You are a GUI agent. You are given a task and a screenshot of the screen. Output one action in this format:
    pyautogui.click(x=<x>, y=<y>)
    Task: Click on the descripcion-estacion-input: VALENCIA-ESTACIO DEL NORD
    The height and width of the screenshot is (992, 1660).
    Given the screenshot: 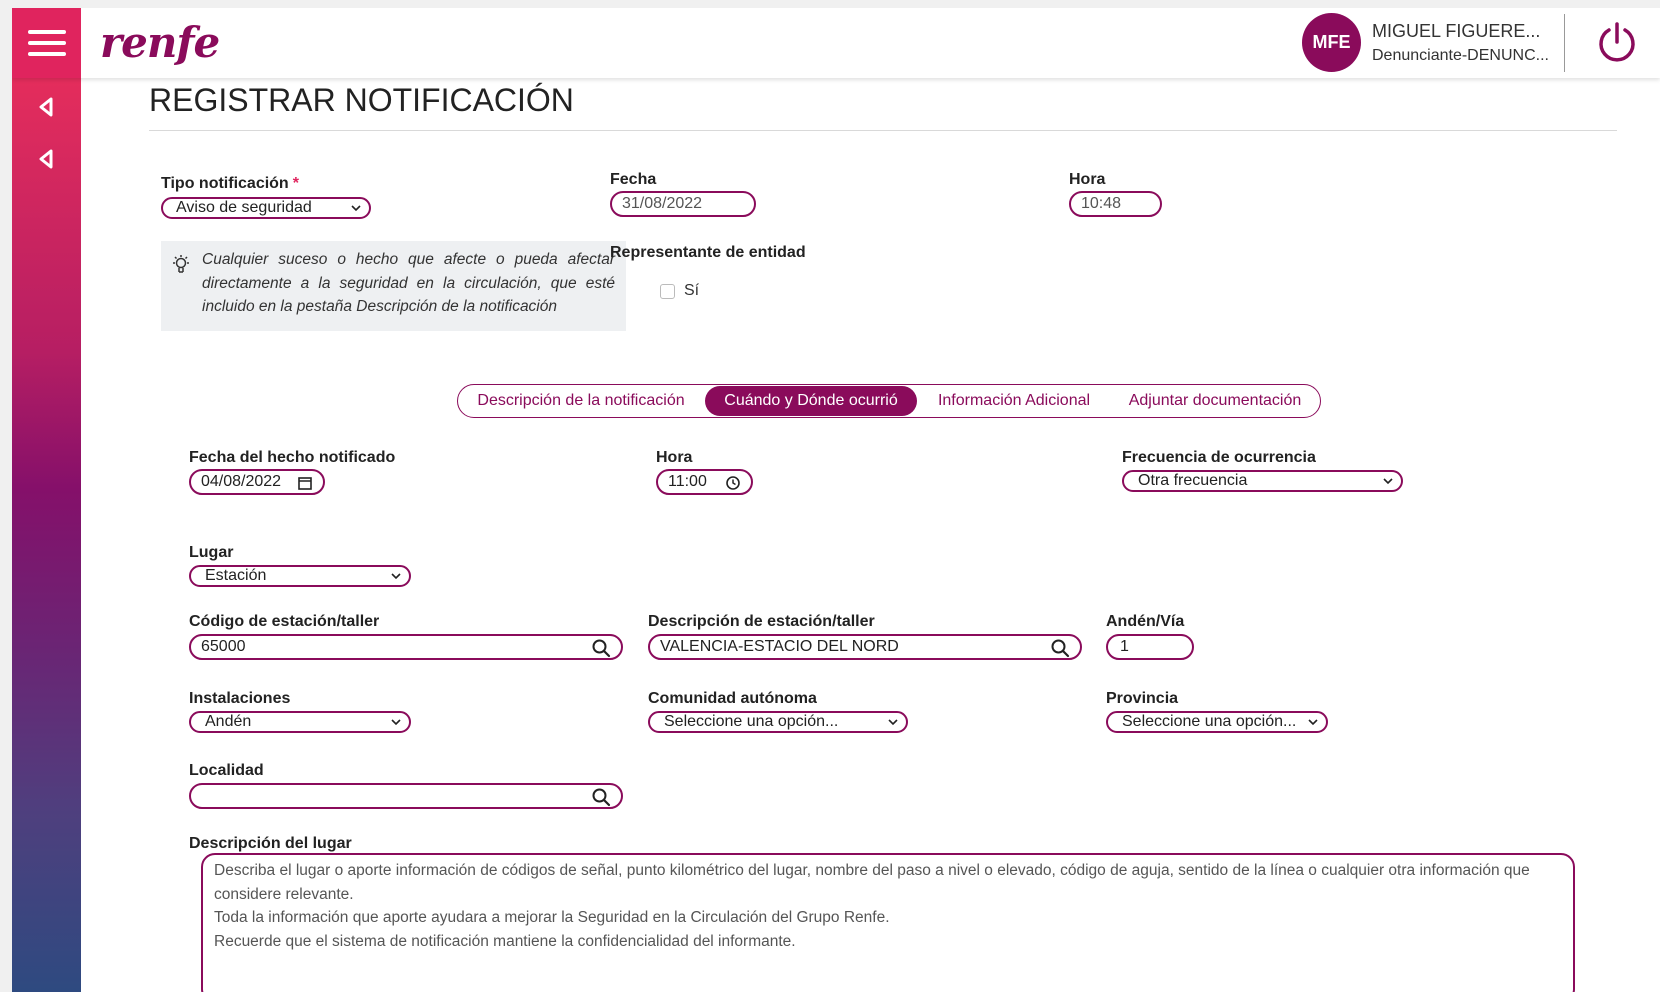 What is the action you would take?
    pyautogui.click(x=865, y=647)
    